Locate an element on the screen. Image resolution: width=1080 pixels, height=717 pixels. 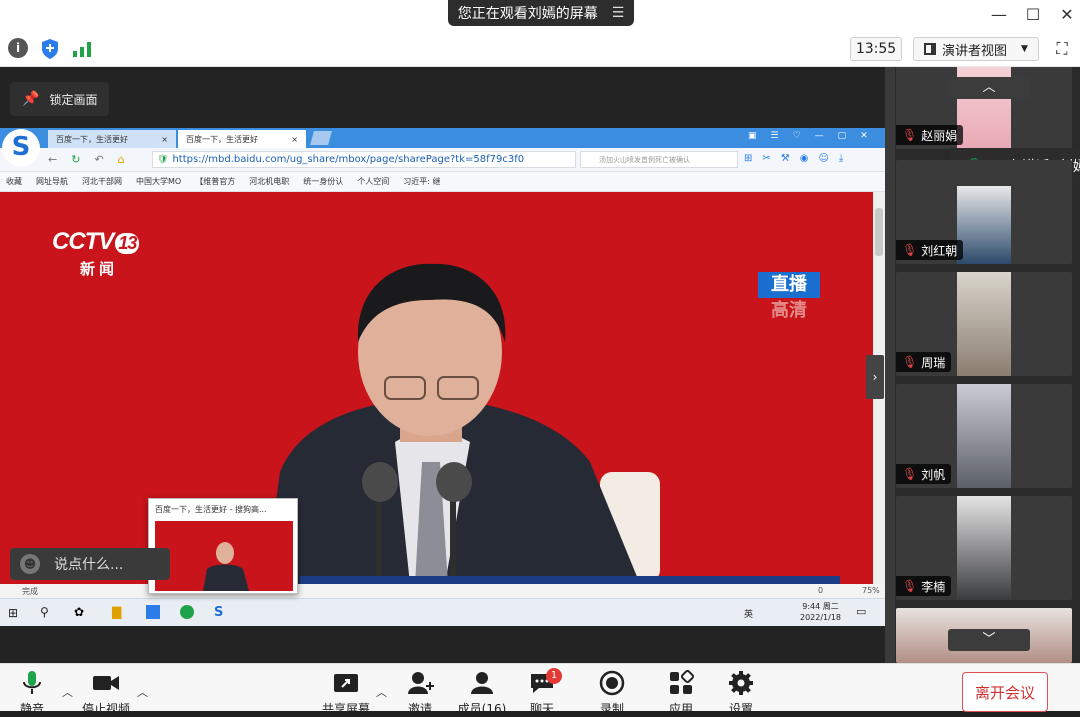
app-icon is located at coordinates (153, 612).